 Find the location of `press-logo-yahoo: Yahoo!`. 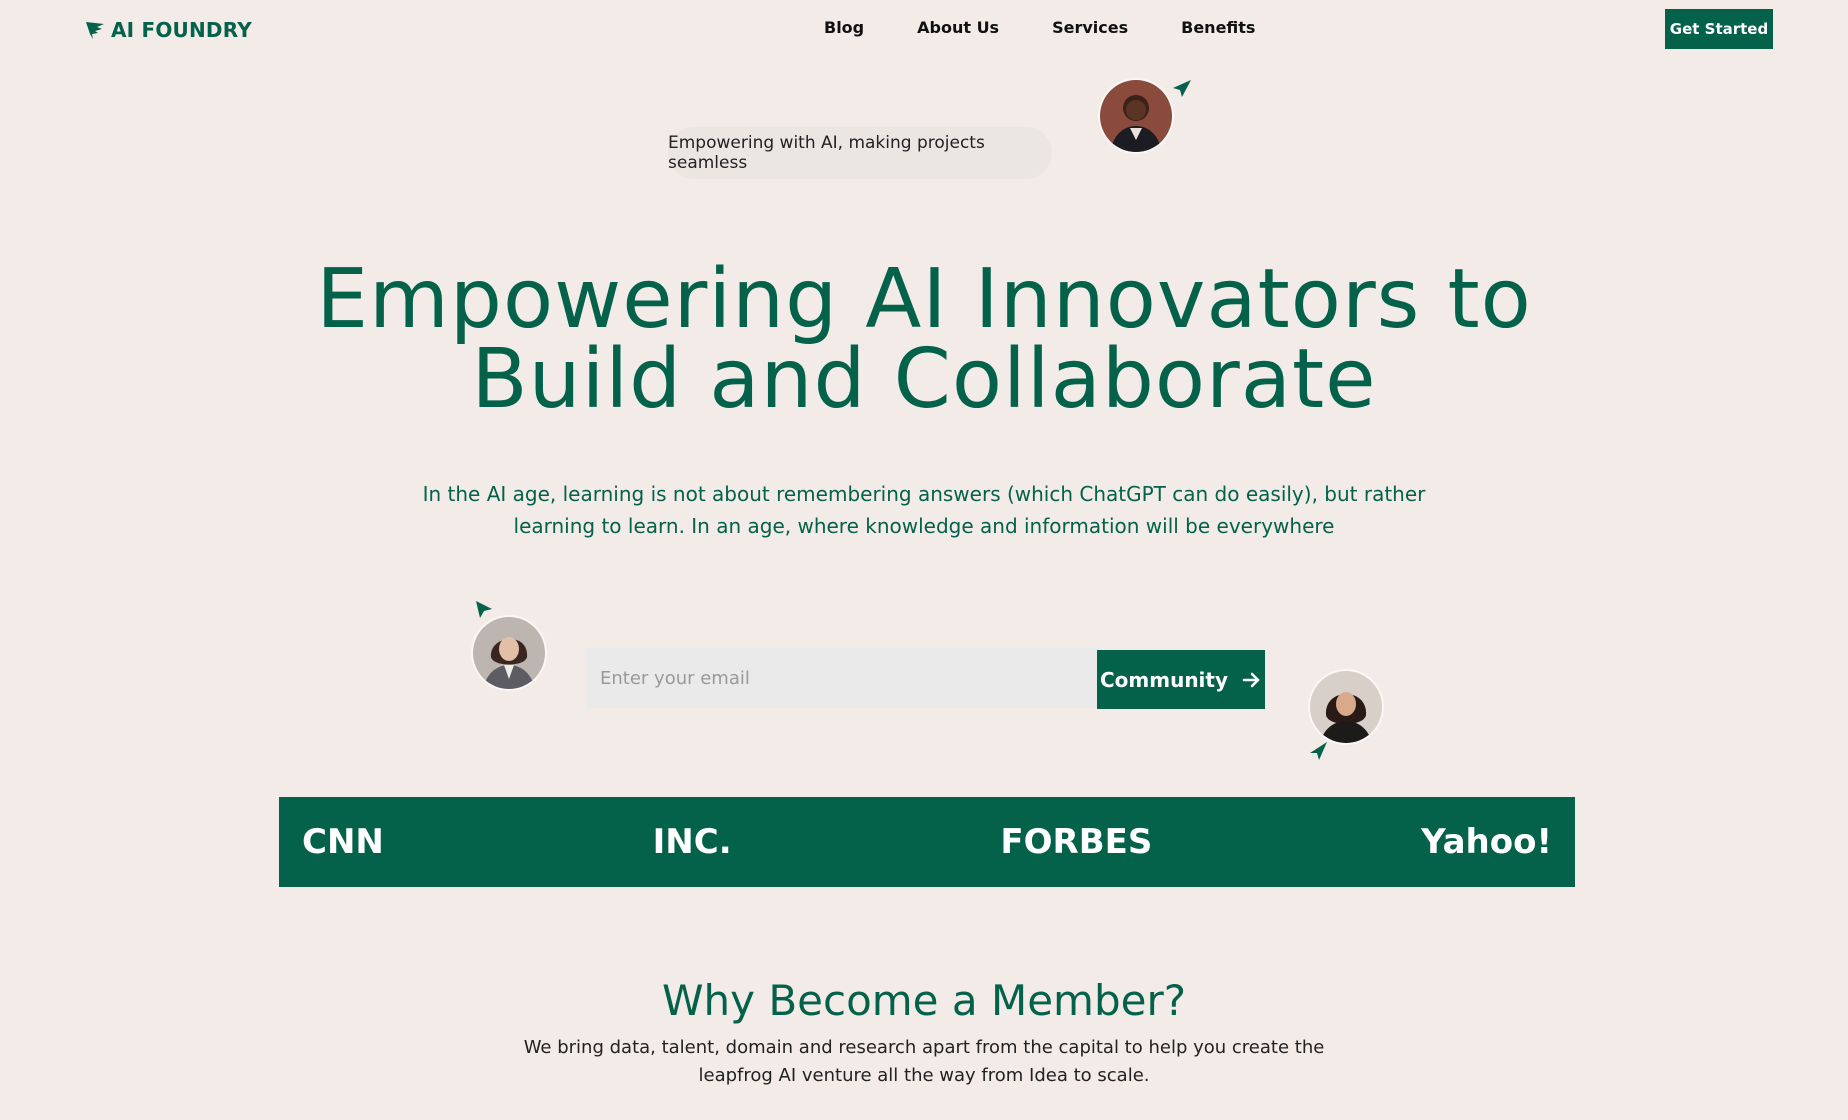

press-logo-yahoo: Yahoo! is located at coordinates (1486, 842).